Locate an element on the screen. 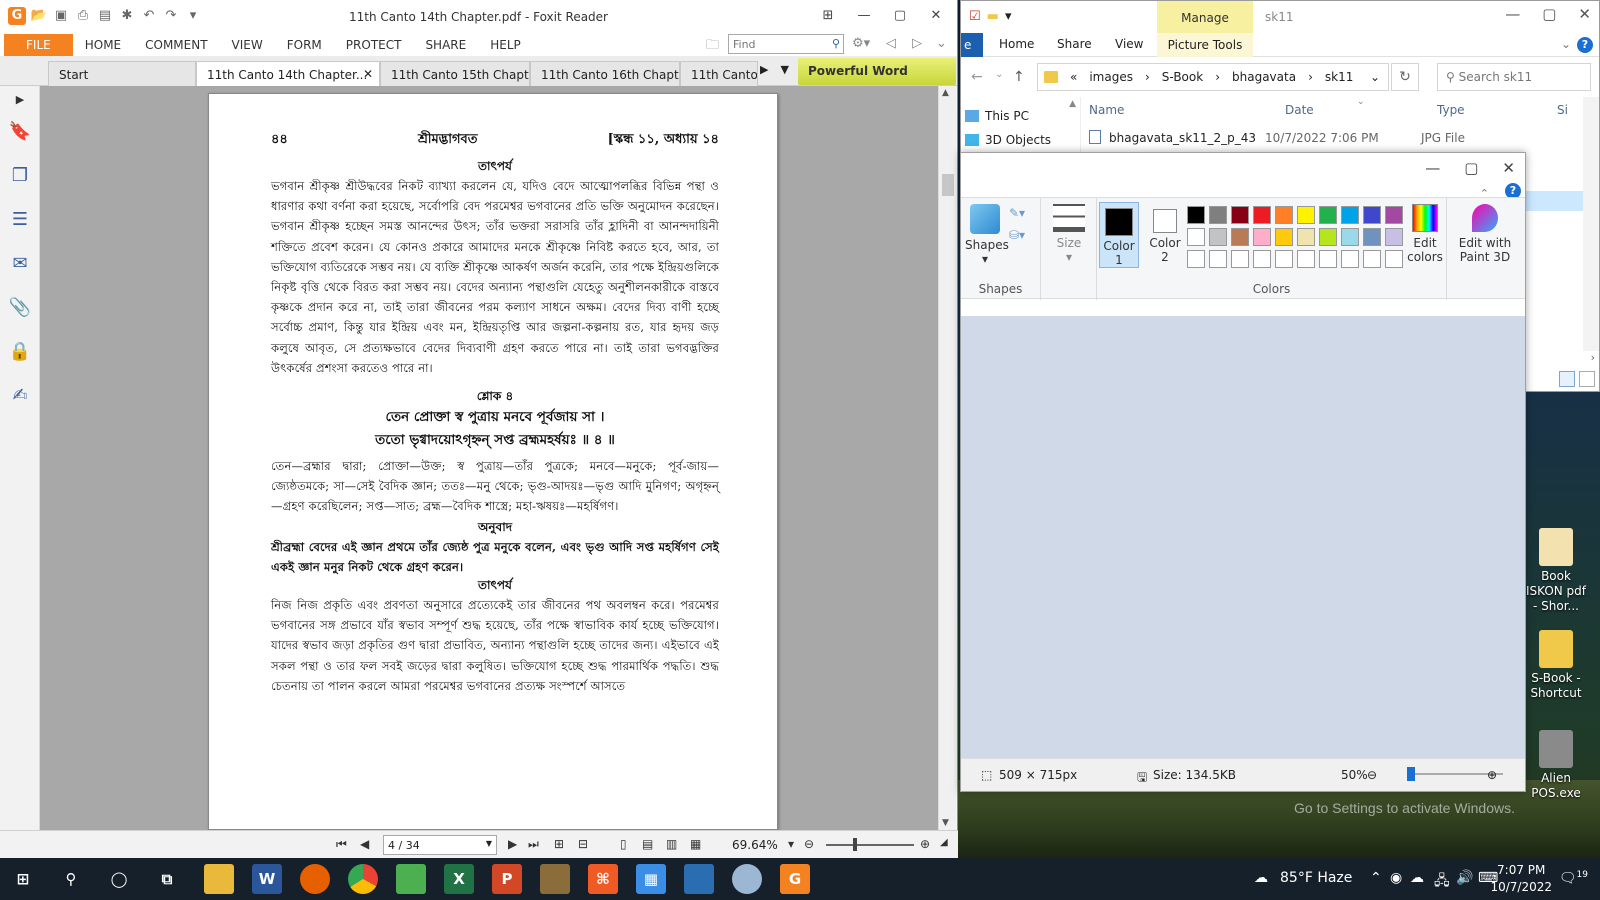 This screenshot has height=900, width=1600. qa-dropdown-icon: ▾ is located at coordinates (1008, 16).